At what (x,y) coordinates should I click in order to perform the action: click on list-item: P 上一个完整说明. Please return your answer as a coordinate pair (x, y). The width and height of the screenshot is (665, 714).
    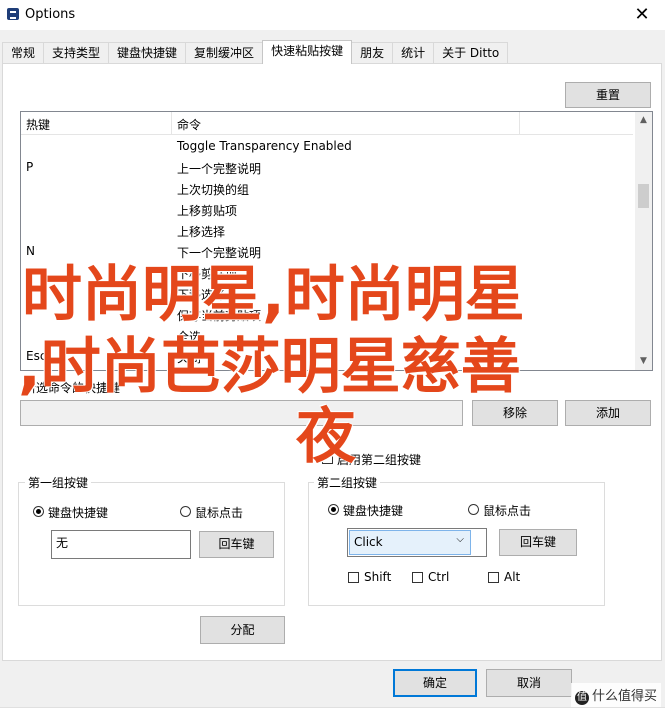
    Looking at the image, I should click on (327, 167).